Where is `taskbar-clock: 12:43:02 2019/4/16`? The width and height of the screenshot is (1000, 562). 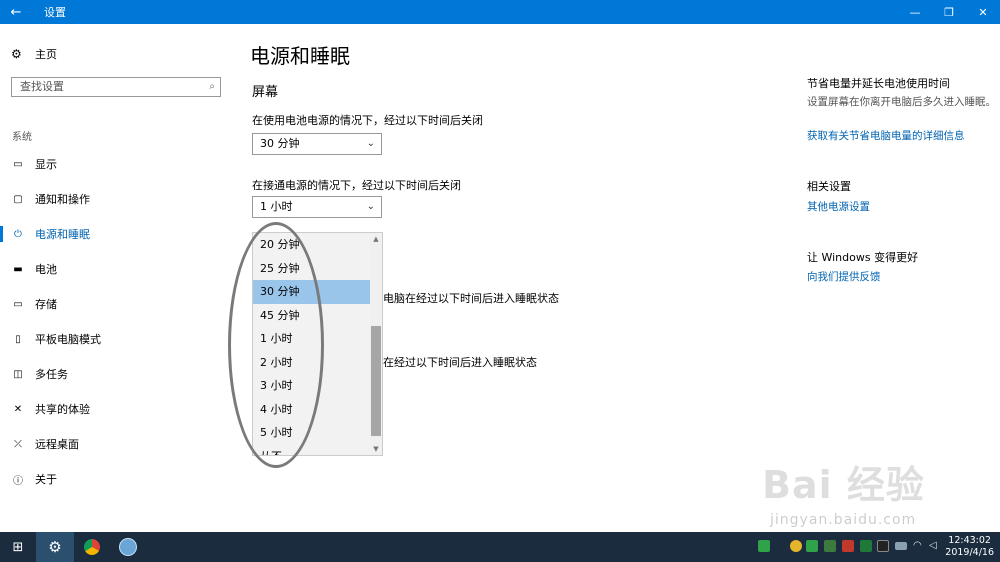
taskbar-clock: 12:43:02 2019/4/16 is located at coordinates (969, 547).